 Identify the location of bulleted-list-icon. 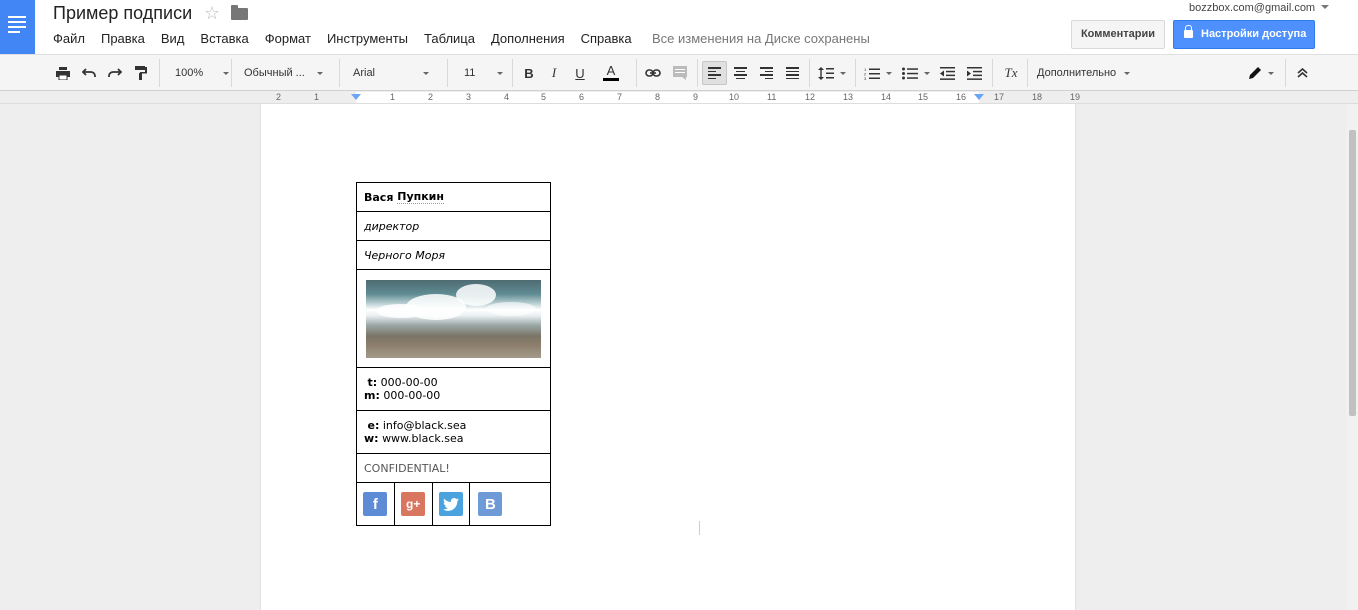
(916, 73).